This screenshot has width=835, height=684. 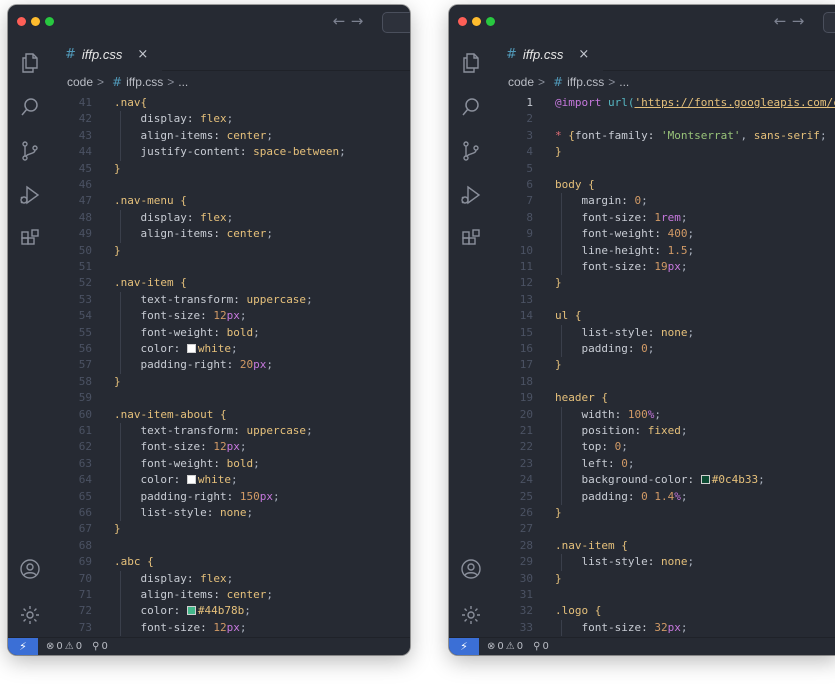 I want to click on code-line: 57 padding-right: 20px;, so click(x=231, y=365).